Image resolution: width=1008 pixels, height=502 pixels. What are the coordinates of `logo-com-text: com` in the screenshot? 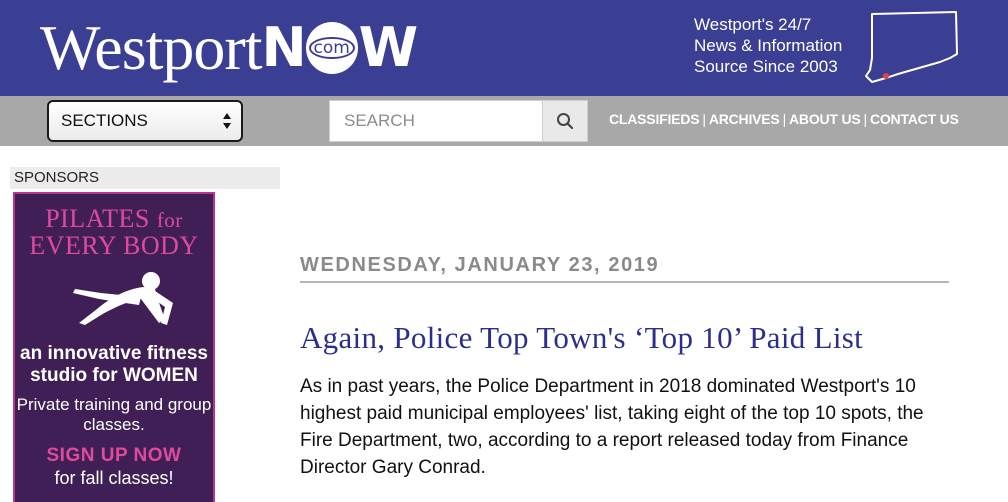 It's located at (331, 48).